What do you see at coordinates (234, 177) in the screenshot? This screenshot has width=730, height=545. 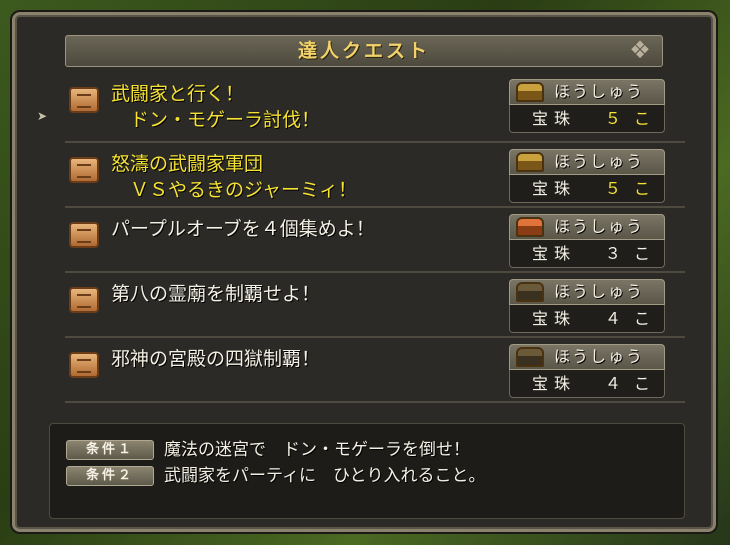 I see `quest-title: 怒濤の武闘家軍団 ＶＳやるきのジャーミィ！` at bounding box center [234, 177].